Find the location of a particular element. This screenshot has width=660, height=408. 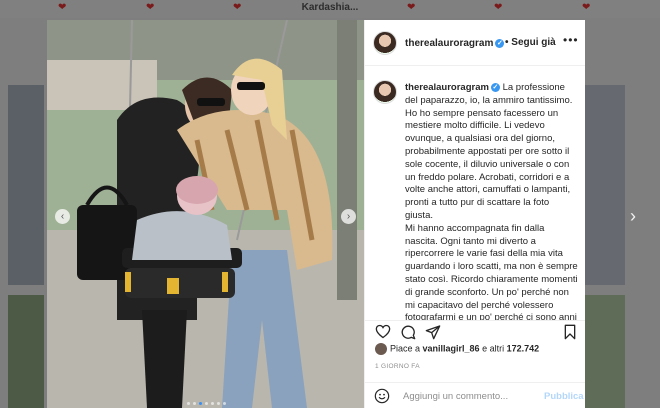

comment-bar: Pubblica is located at coordinates (475, 395).